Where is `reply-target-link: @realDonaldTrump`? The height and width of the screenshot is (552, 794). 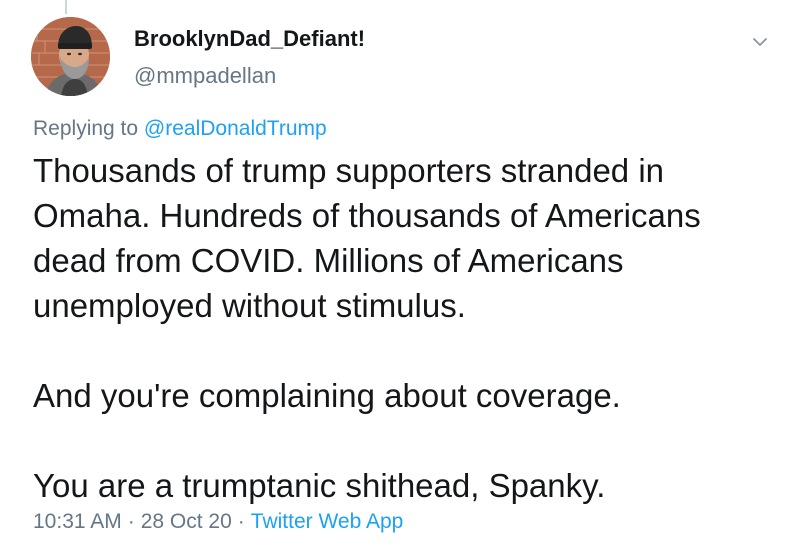
reply-target-link: @realDonaldTrump is located at coordinates (235, 128).